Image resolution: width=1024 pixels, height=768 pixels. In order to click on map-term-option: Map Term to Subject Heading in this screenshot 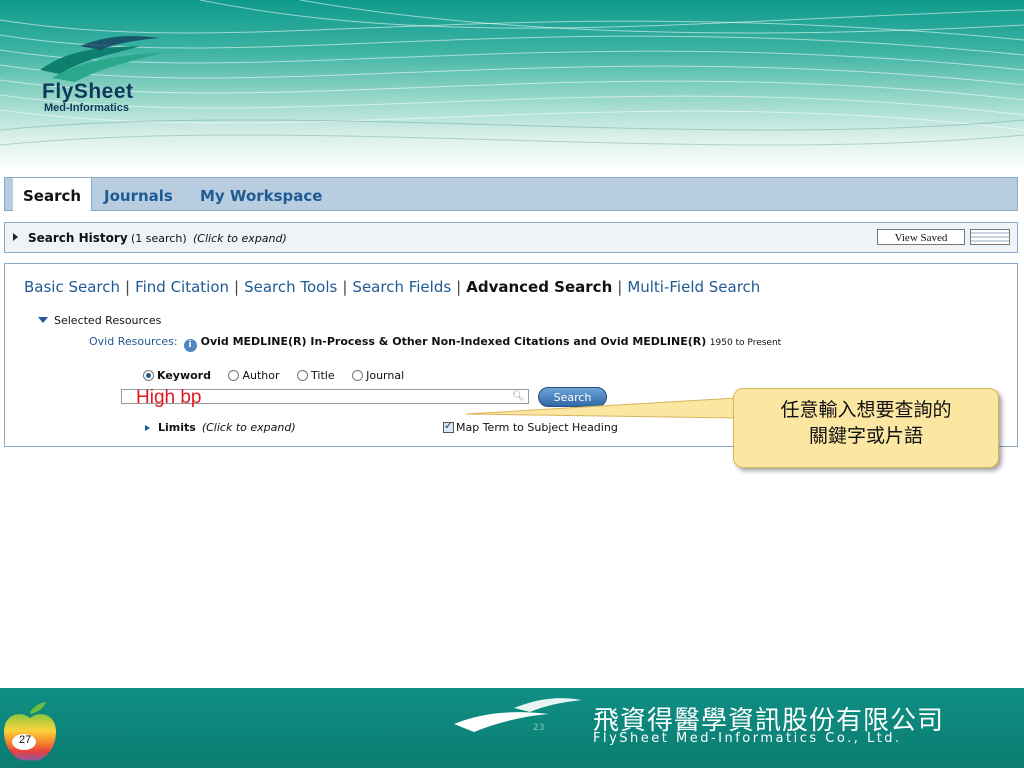, I will do `click(530, 426)`.